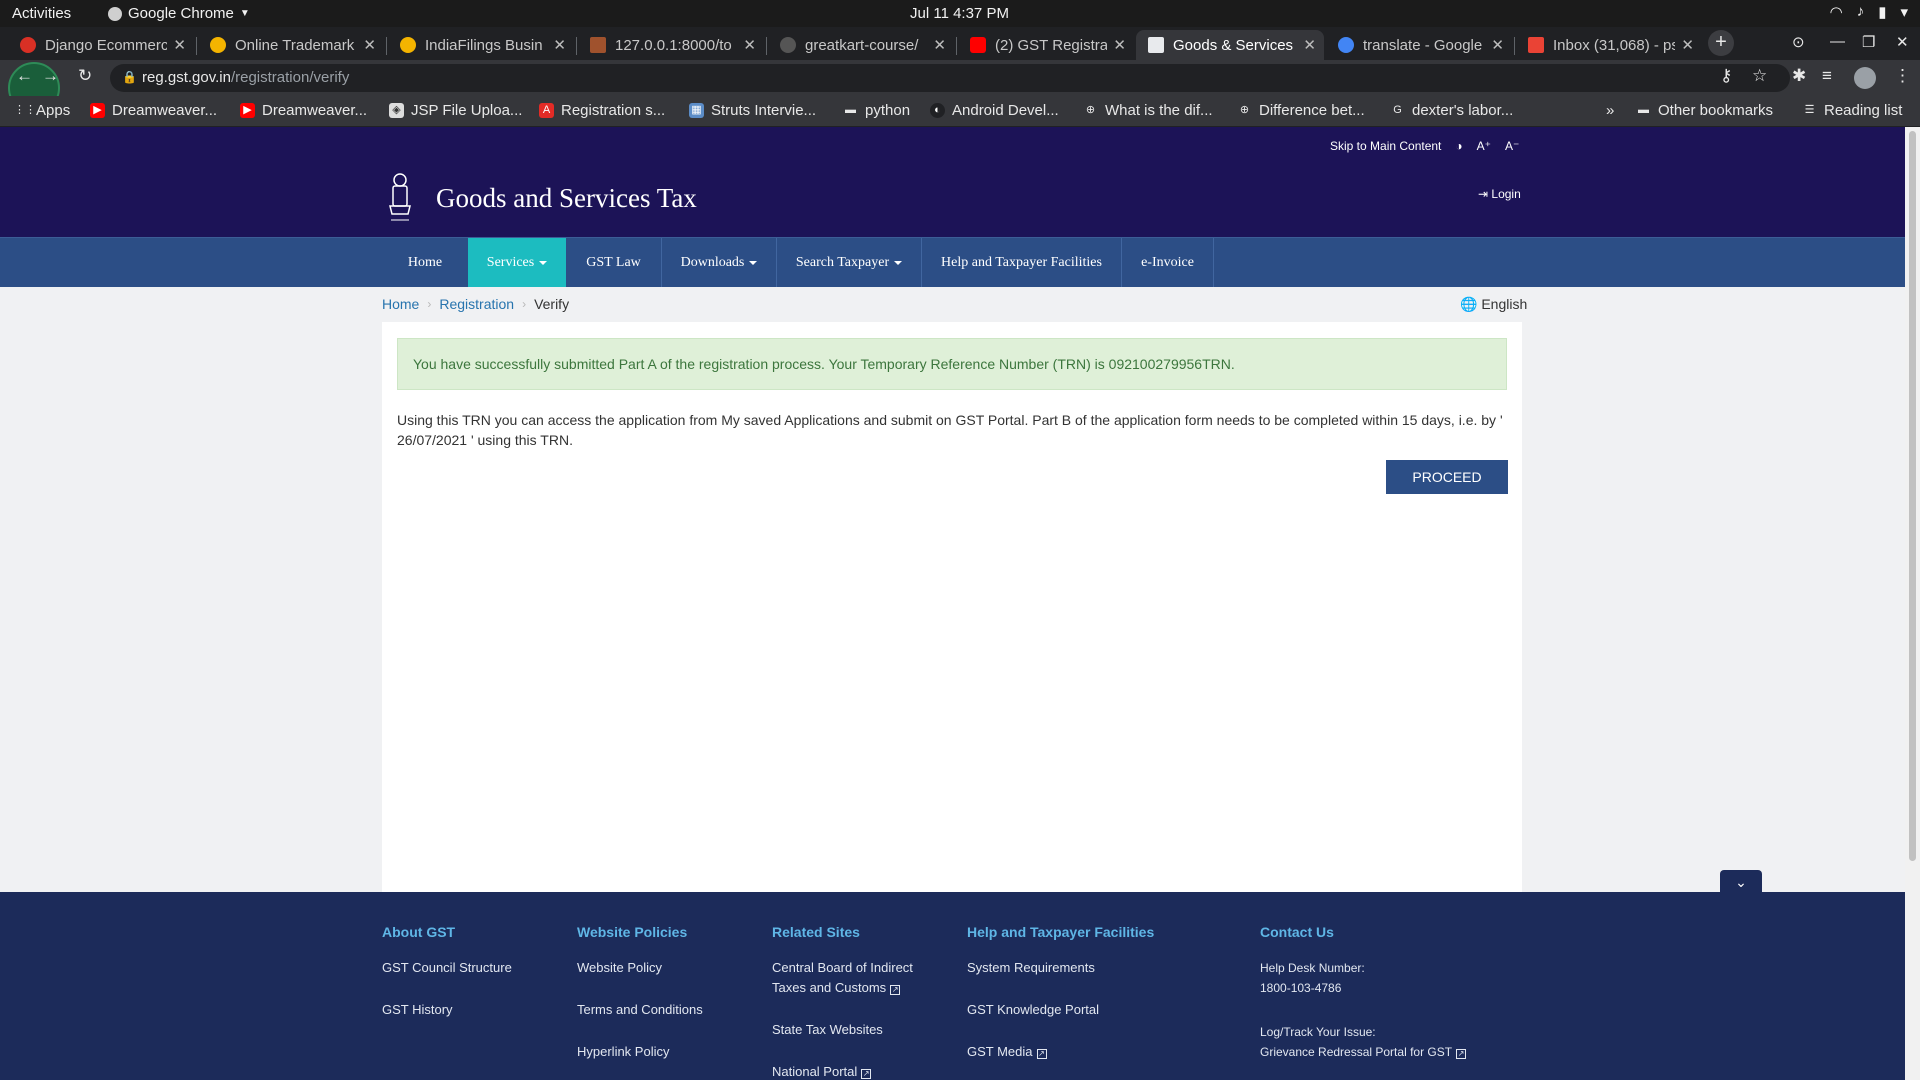 Image resolution: width=1920 pixels, height=1080 pixels. Describe the element at coordinates (1235, 45) in the screenshot. I see `tab-title: Goods & Services T` at that location.